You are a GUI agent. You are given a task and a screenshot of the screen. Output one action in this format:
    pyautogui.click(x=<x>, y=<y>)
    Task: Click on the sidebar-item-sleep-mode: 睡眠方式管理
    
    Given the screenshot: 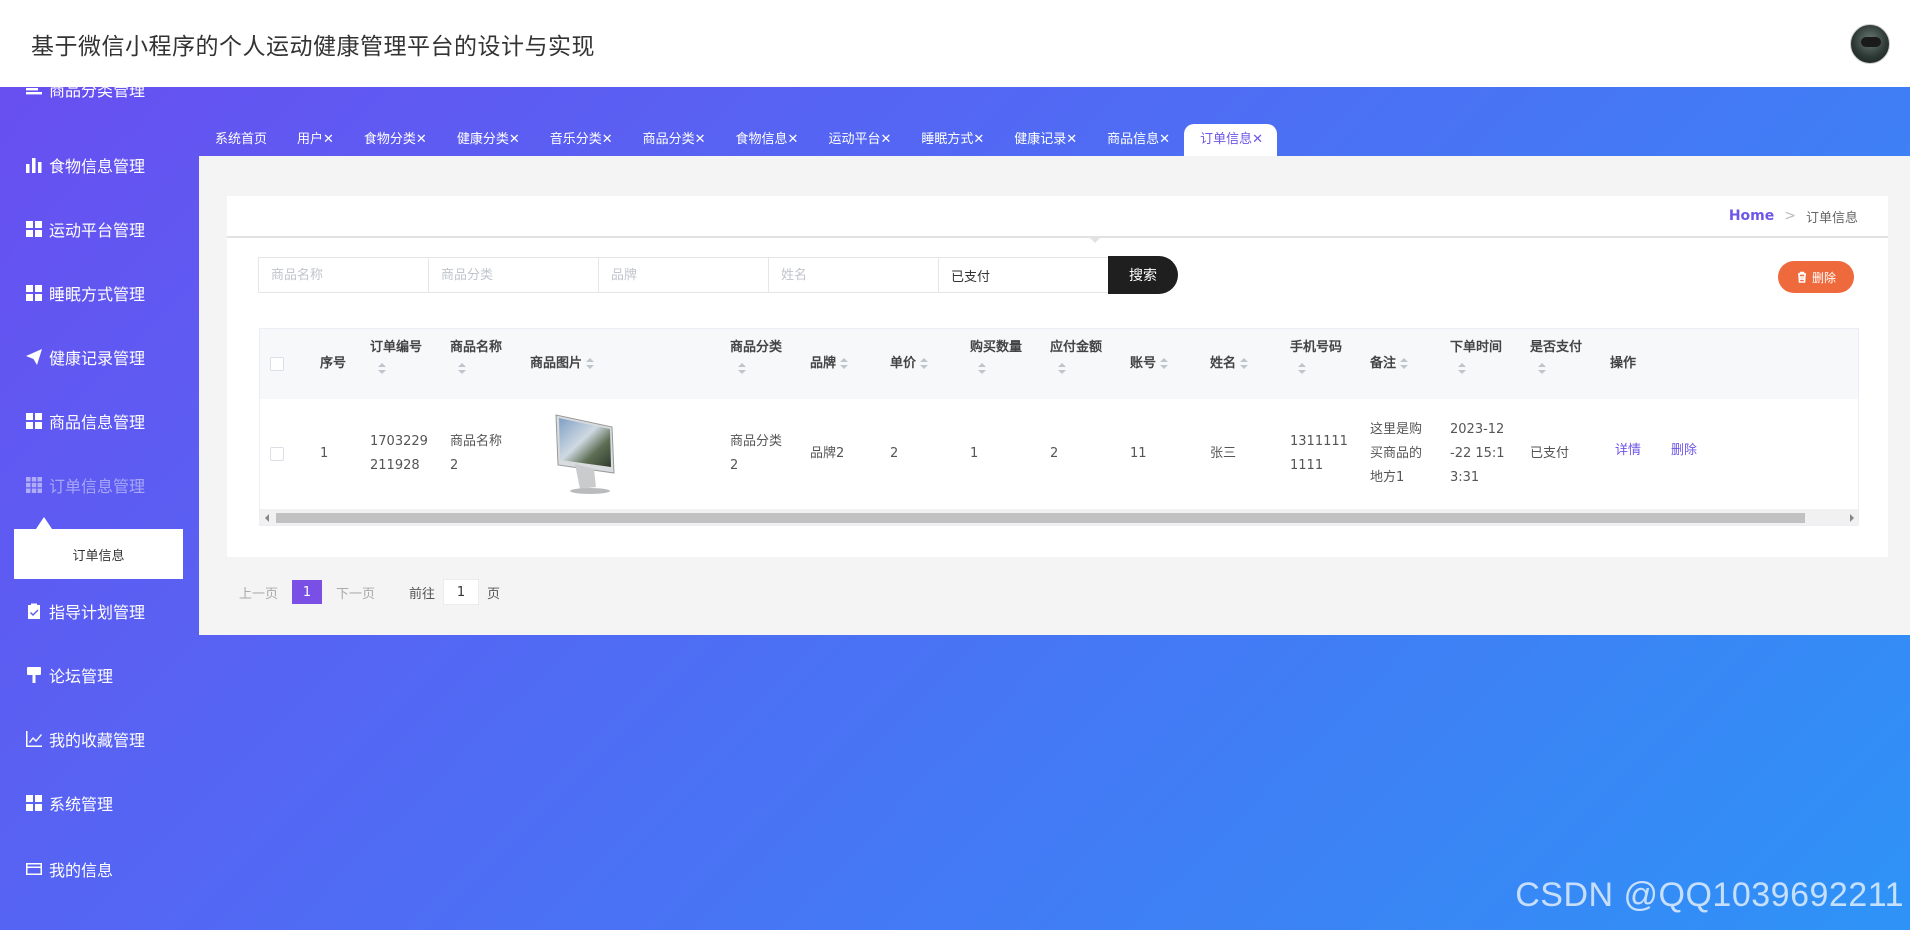 What is the action you would take?
    pyautogui.click(x=84, y=293)
    